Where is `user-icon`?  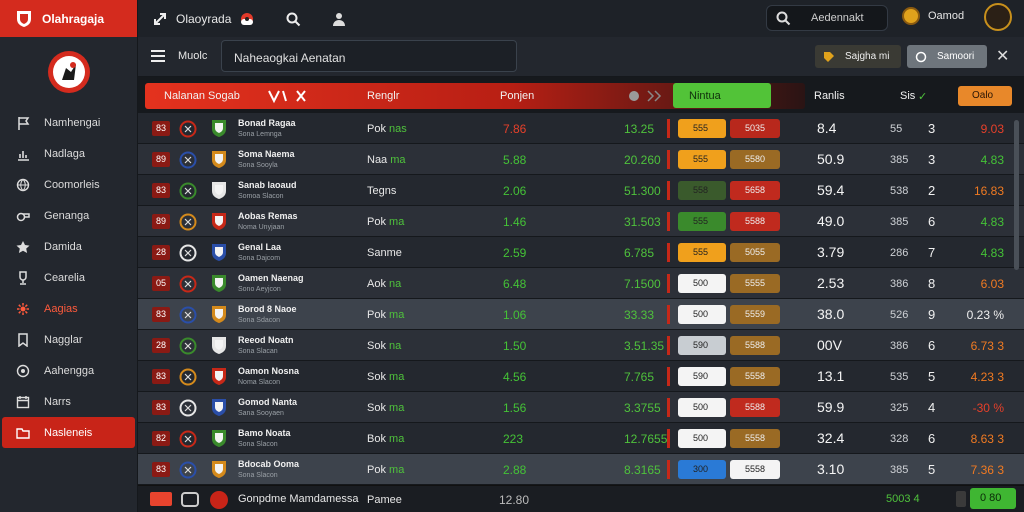
user-icon is located at coordinates (339, 19).